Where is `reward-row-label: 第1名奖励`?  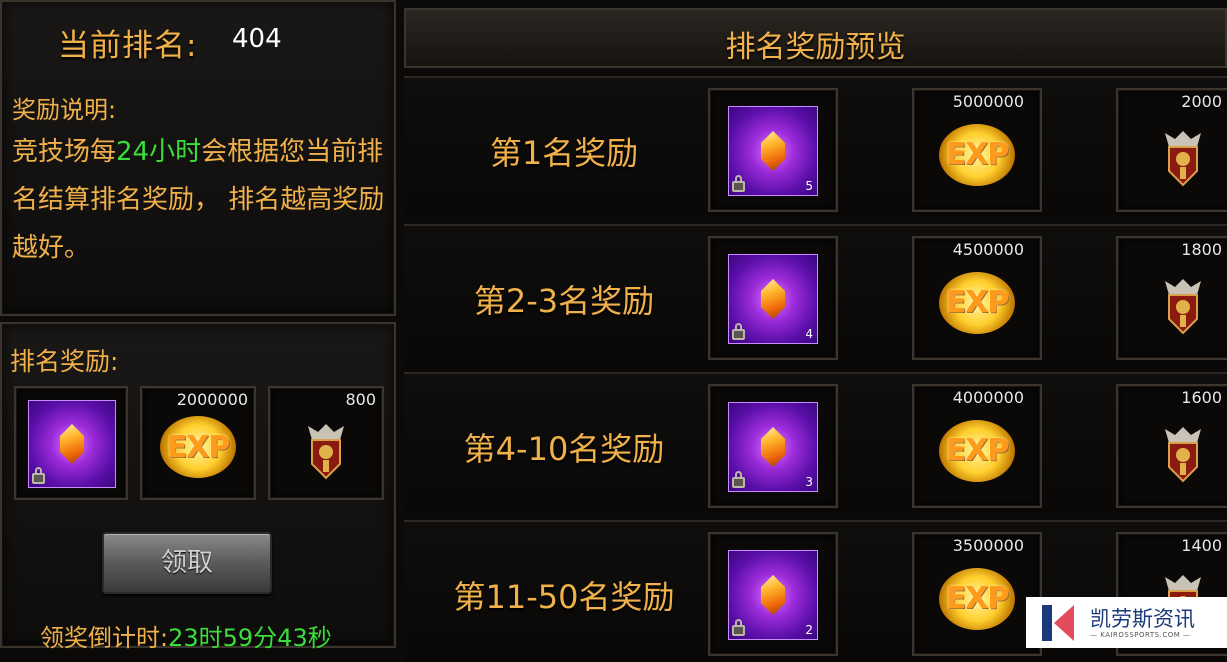
reward-row-label: 第1名奖励 is located at coordinates (564, 153).